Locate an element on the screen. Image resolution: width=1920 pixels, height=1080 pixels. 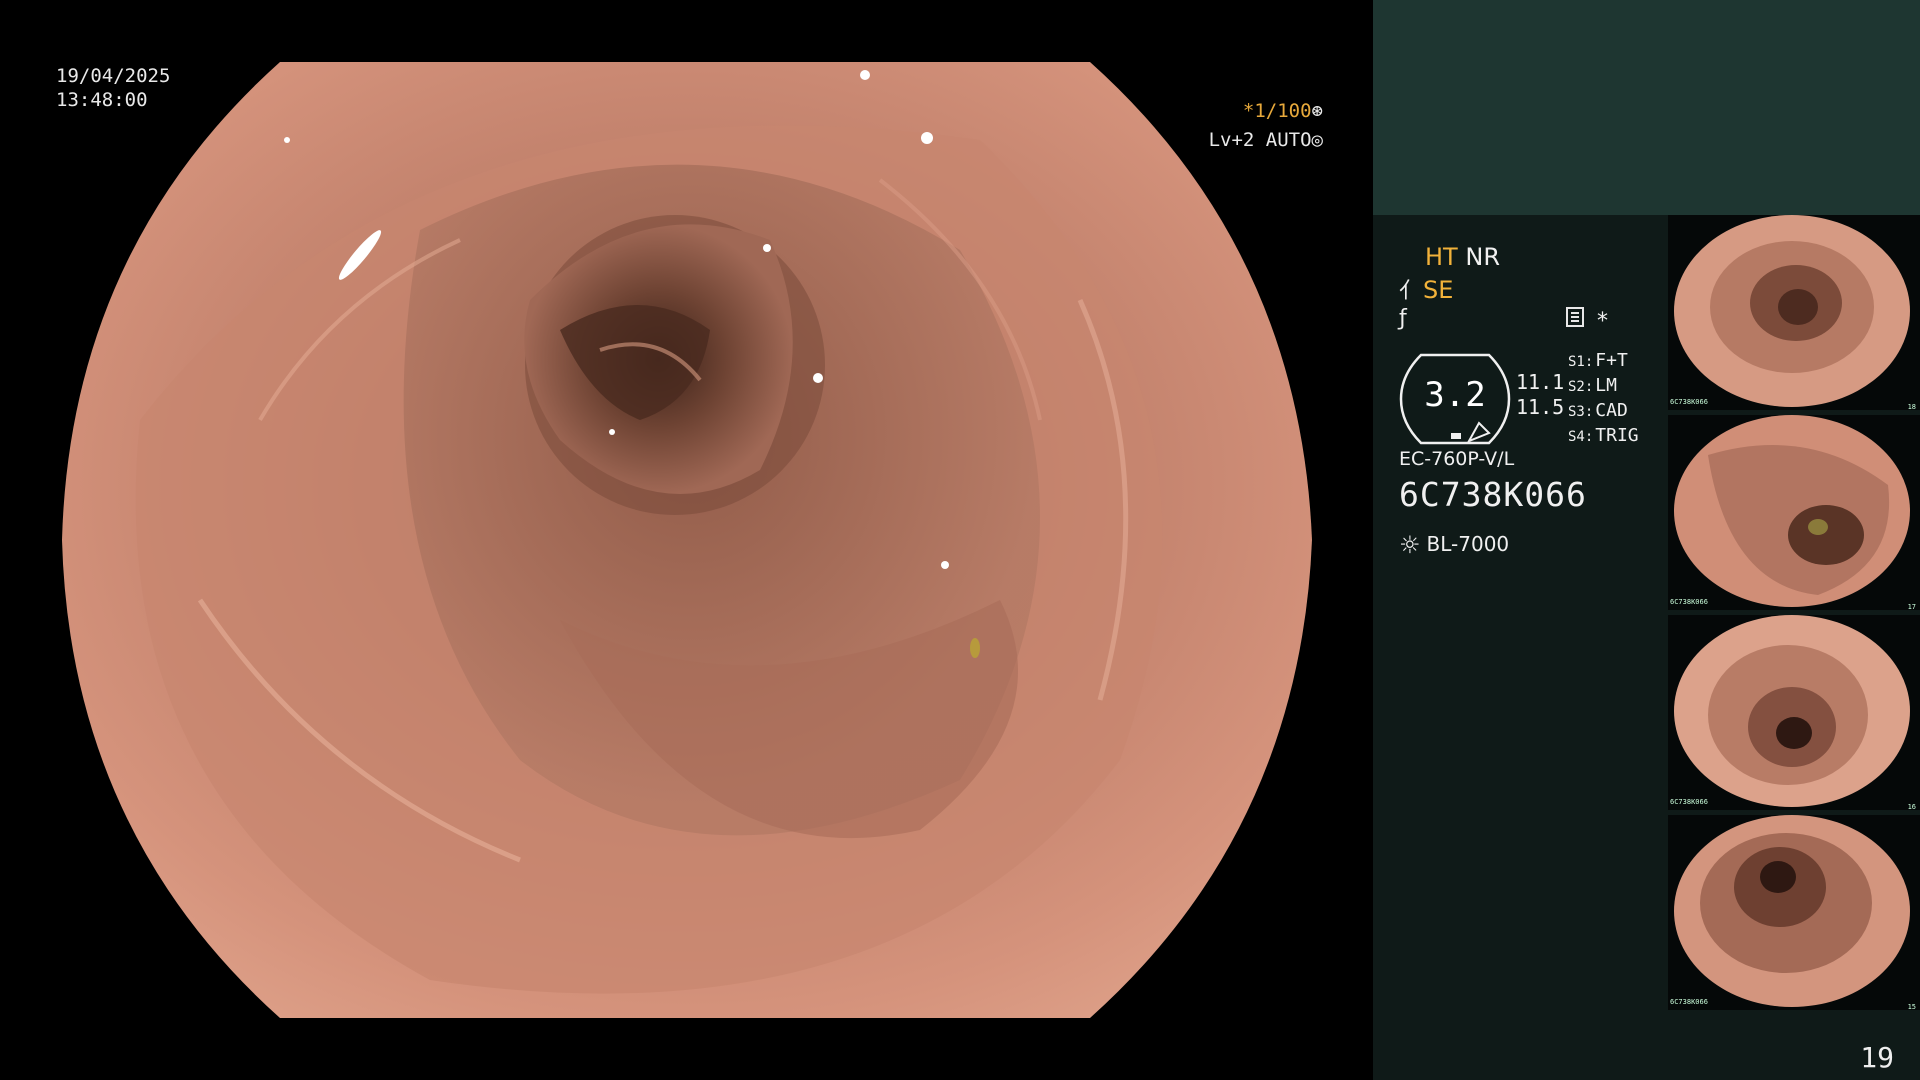
gauge-value-b: 11.5 is located at coordinates (1540, 407).